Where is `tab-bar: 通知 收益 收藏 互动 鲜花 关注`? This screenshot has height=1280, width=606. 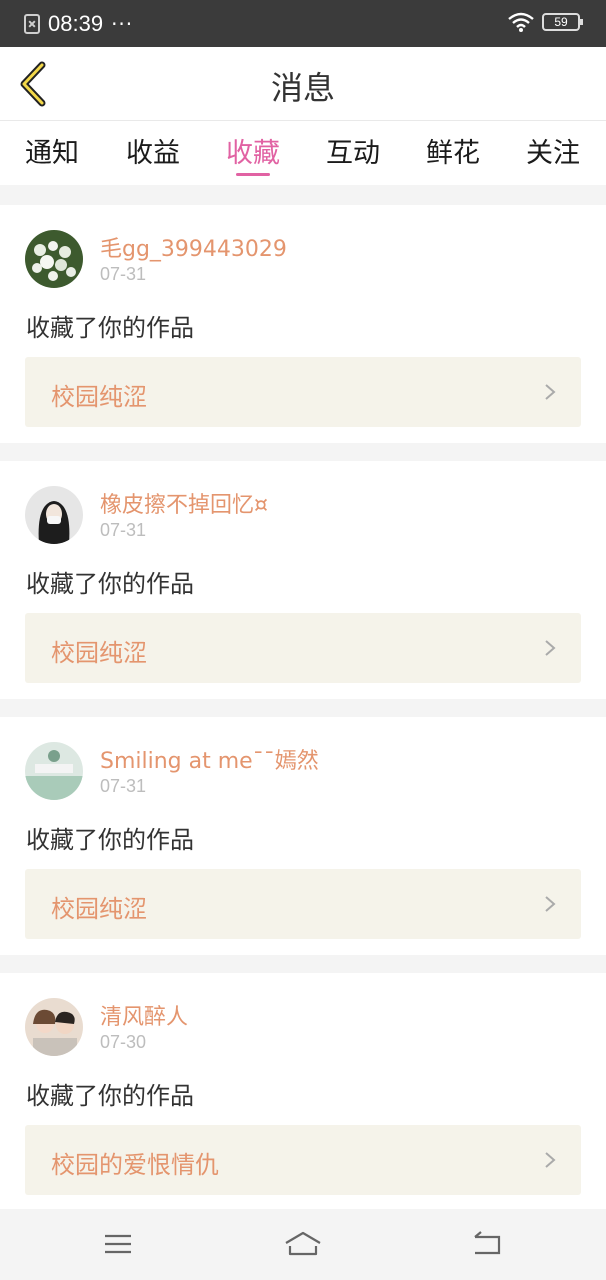 tab-bar: 通知 收益 收藏 互动 鲜花 关注 is located at coordinates (303, 153).